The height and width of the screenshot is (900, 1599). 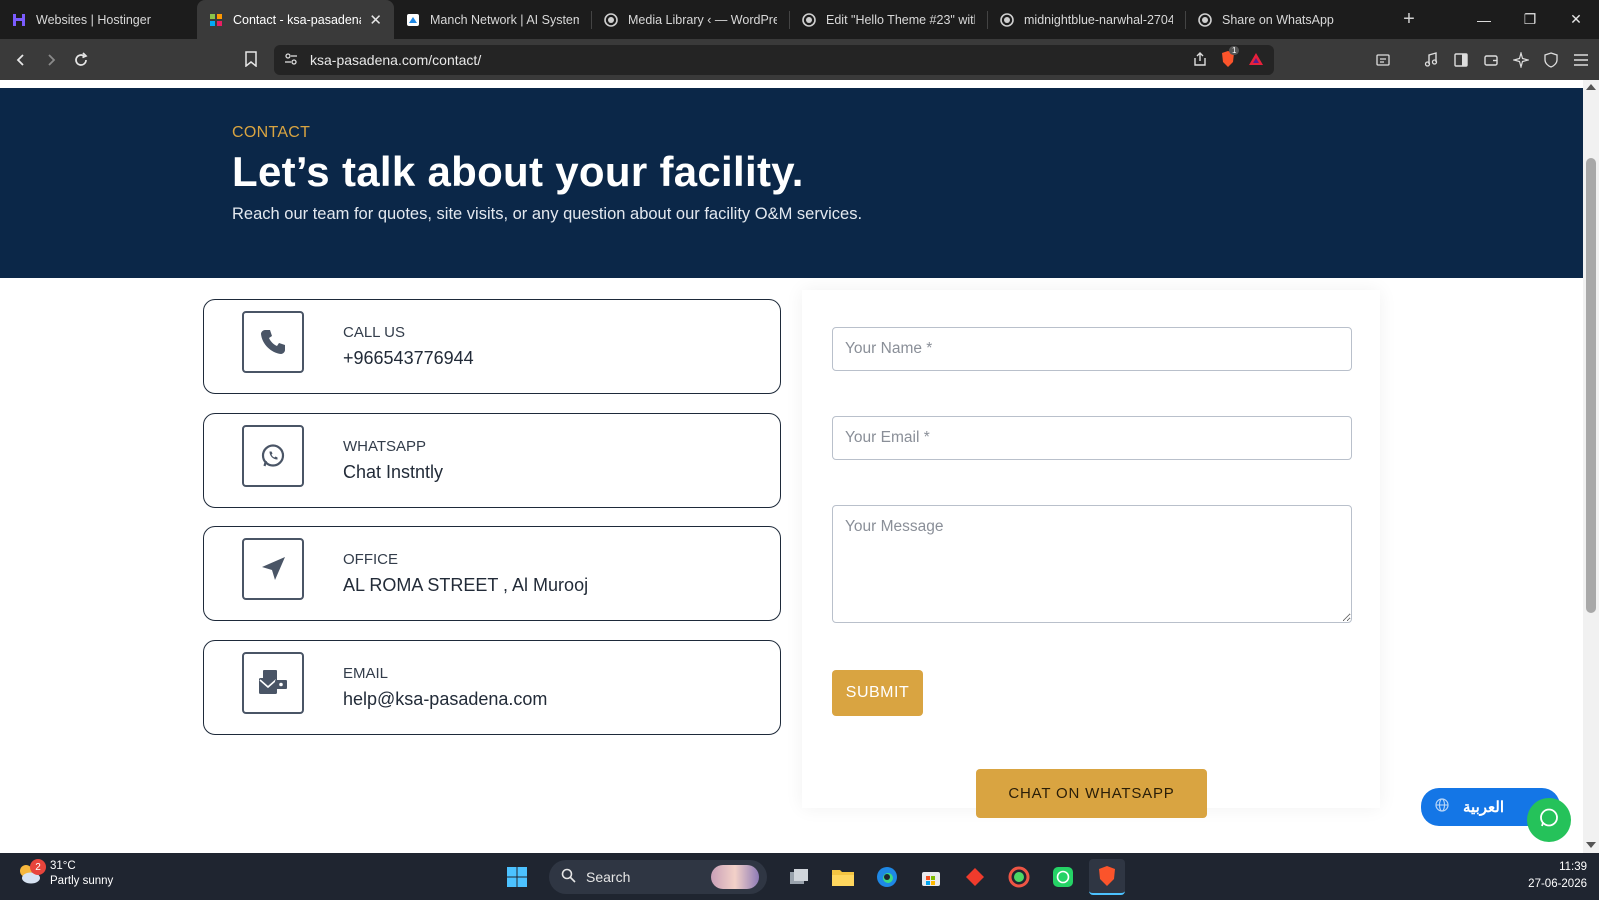 I want to click on tab-share-whatsapp: Share on WhatsApp, so click(x=1284, y=19).